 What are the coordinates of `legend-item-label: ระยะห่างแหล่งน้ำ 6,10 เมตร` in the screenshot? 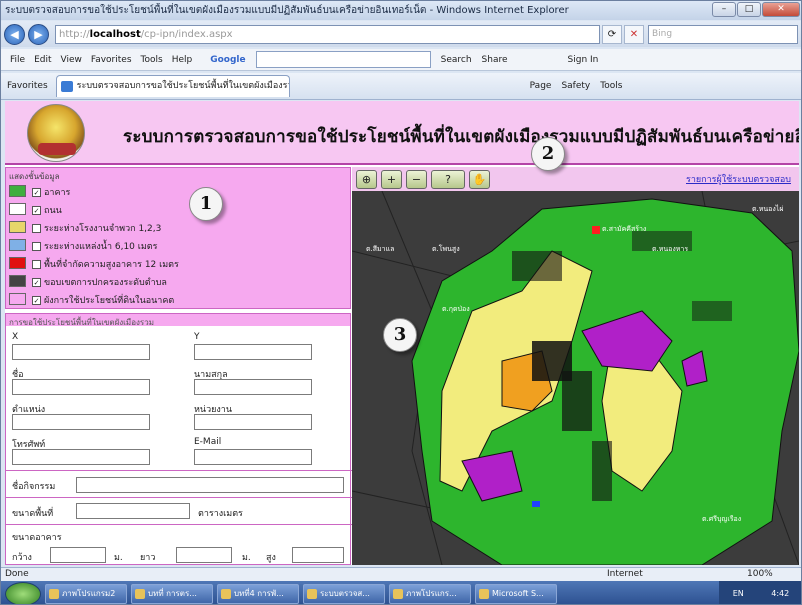 It's located at (101, 247).